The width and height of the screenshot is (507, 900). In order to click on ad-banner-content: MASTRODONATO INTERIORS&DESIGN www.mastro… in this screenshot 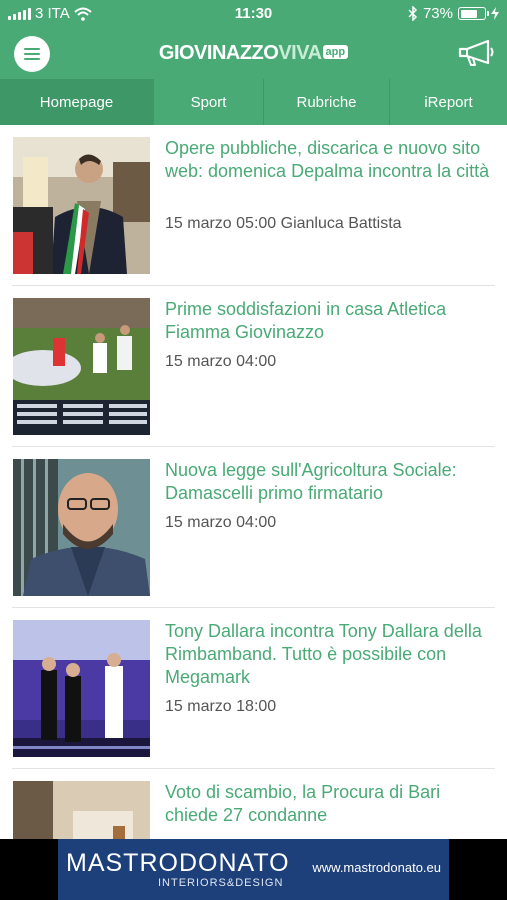, I will do `click(253, 869)`.